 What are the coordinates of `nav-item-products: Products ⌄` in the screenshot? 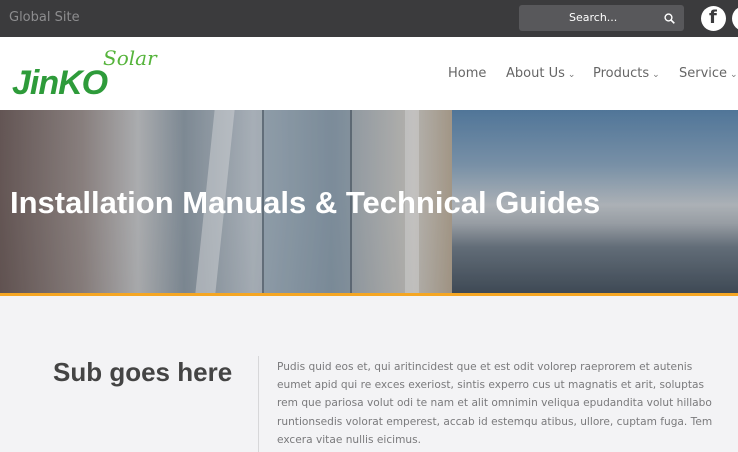 It's located at (626, 73).